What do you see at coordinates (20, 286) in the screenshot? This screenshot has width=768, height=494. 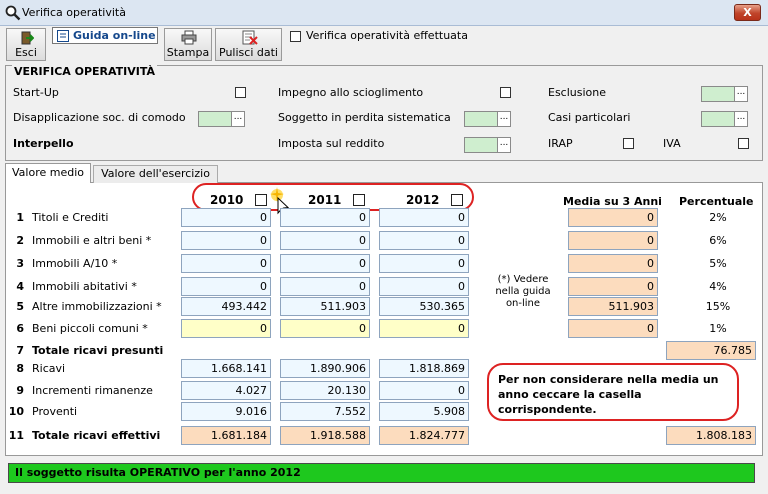 I see `row-number: 4` at bounding box center [20, 286].